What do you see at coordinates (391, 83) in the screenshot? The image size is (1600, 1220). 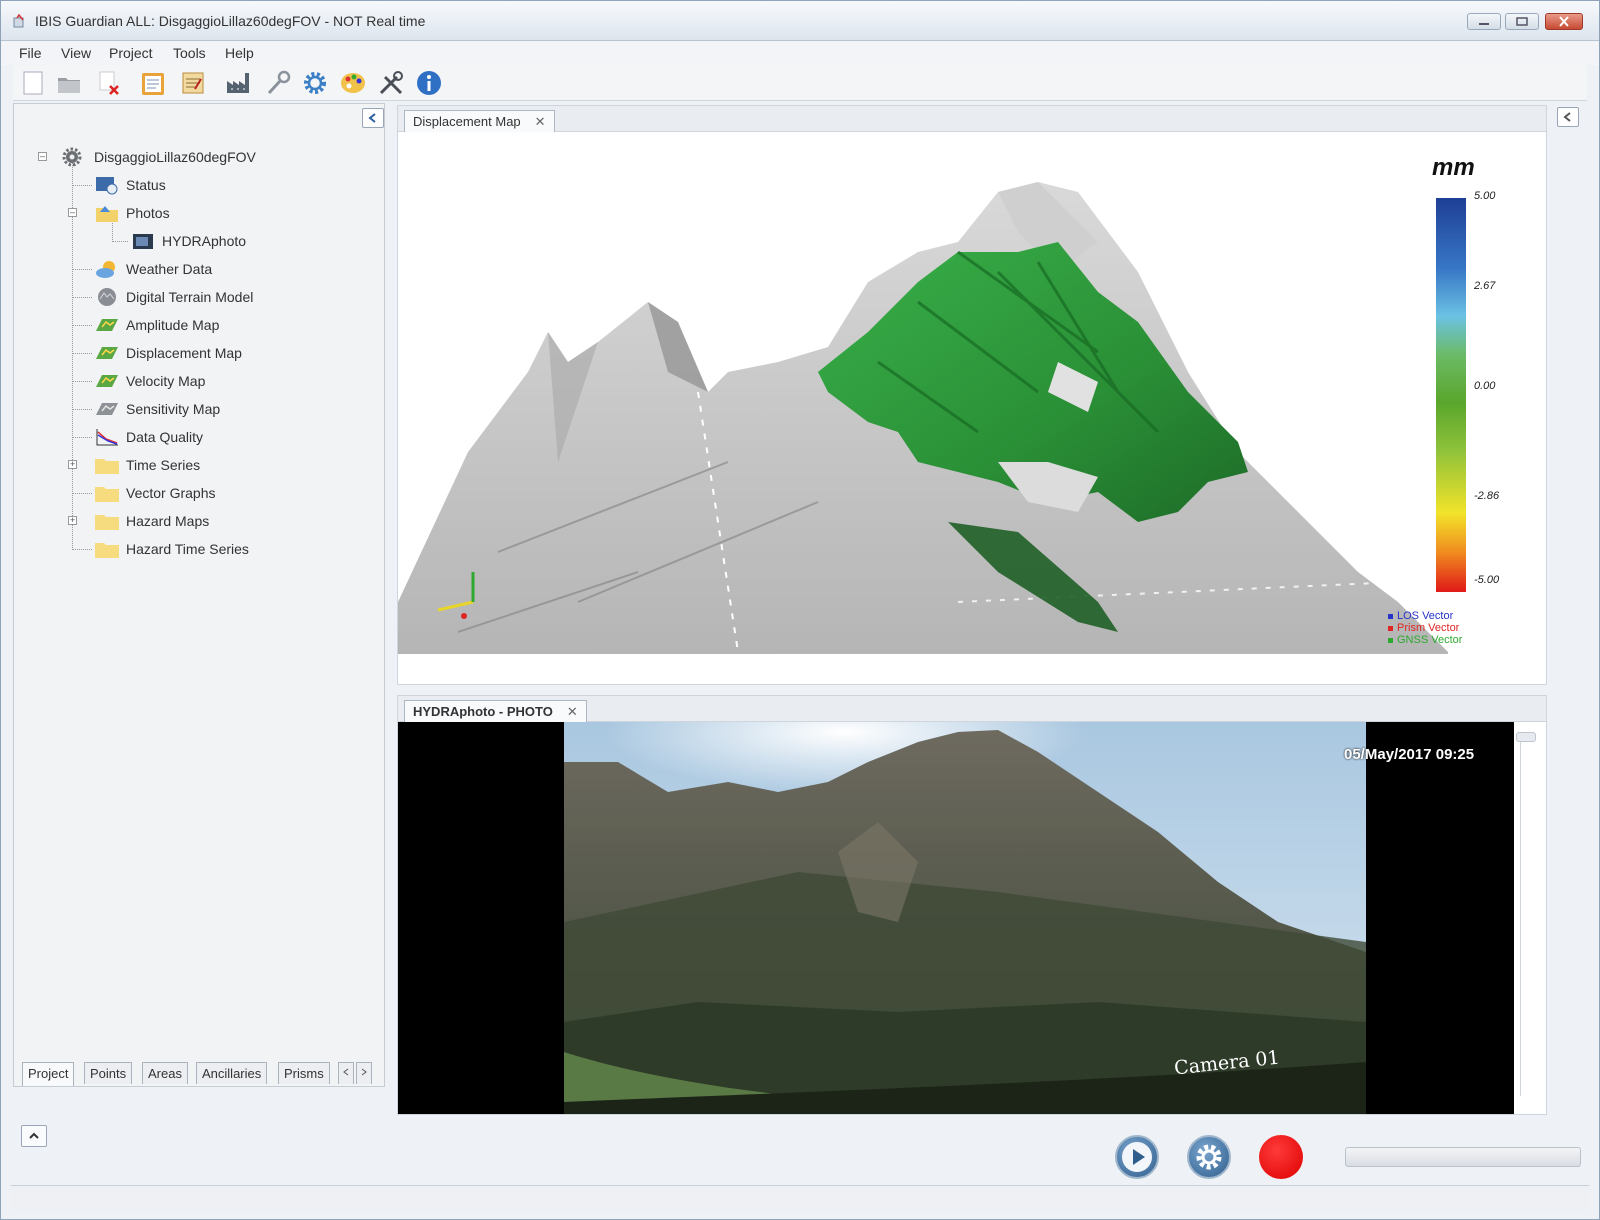 I see `tools-icon` at bounding box center [391, 83].